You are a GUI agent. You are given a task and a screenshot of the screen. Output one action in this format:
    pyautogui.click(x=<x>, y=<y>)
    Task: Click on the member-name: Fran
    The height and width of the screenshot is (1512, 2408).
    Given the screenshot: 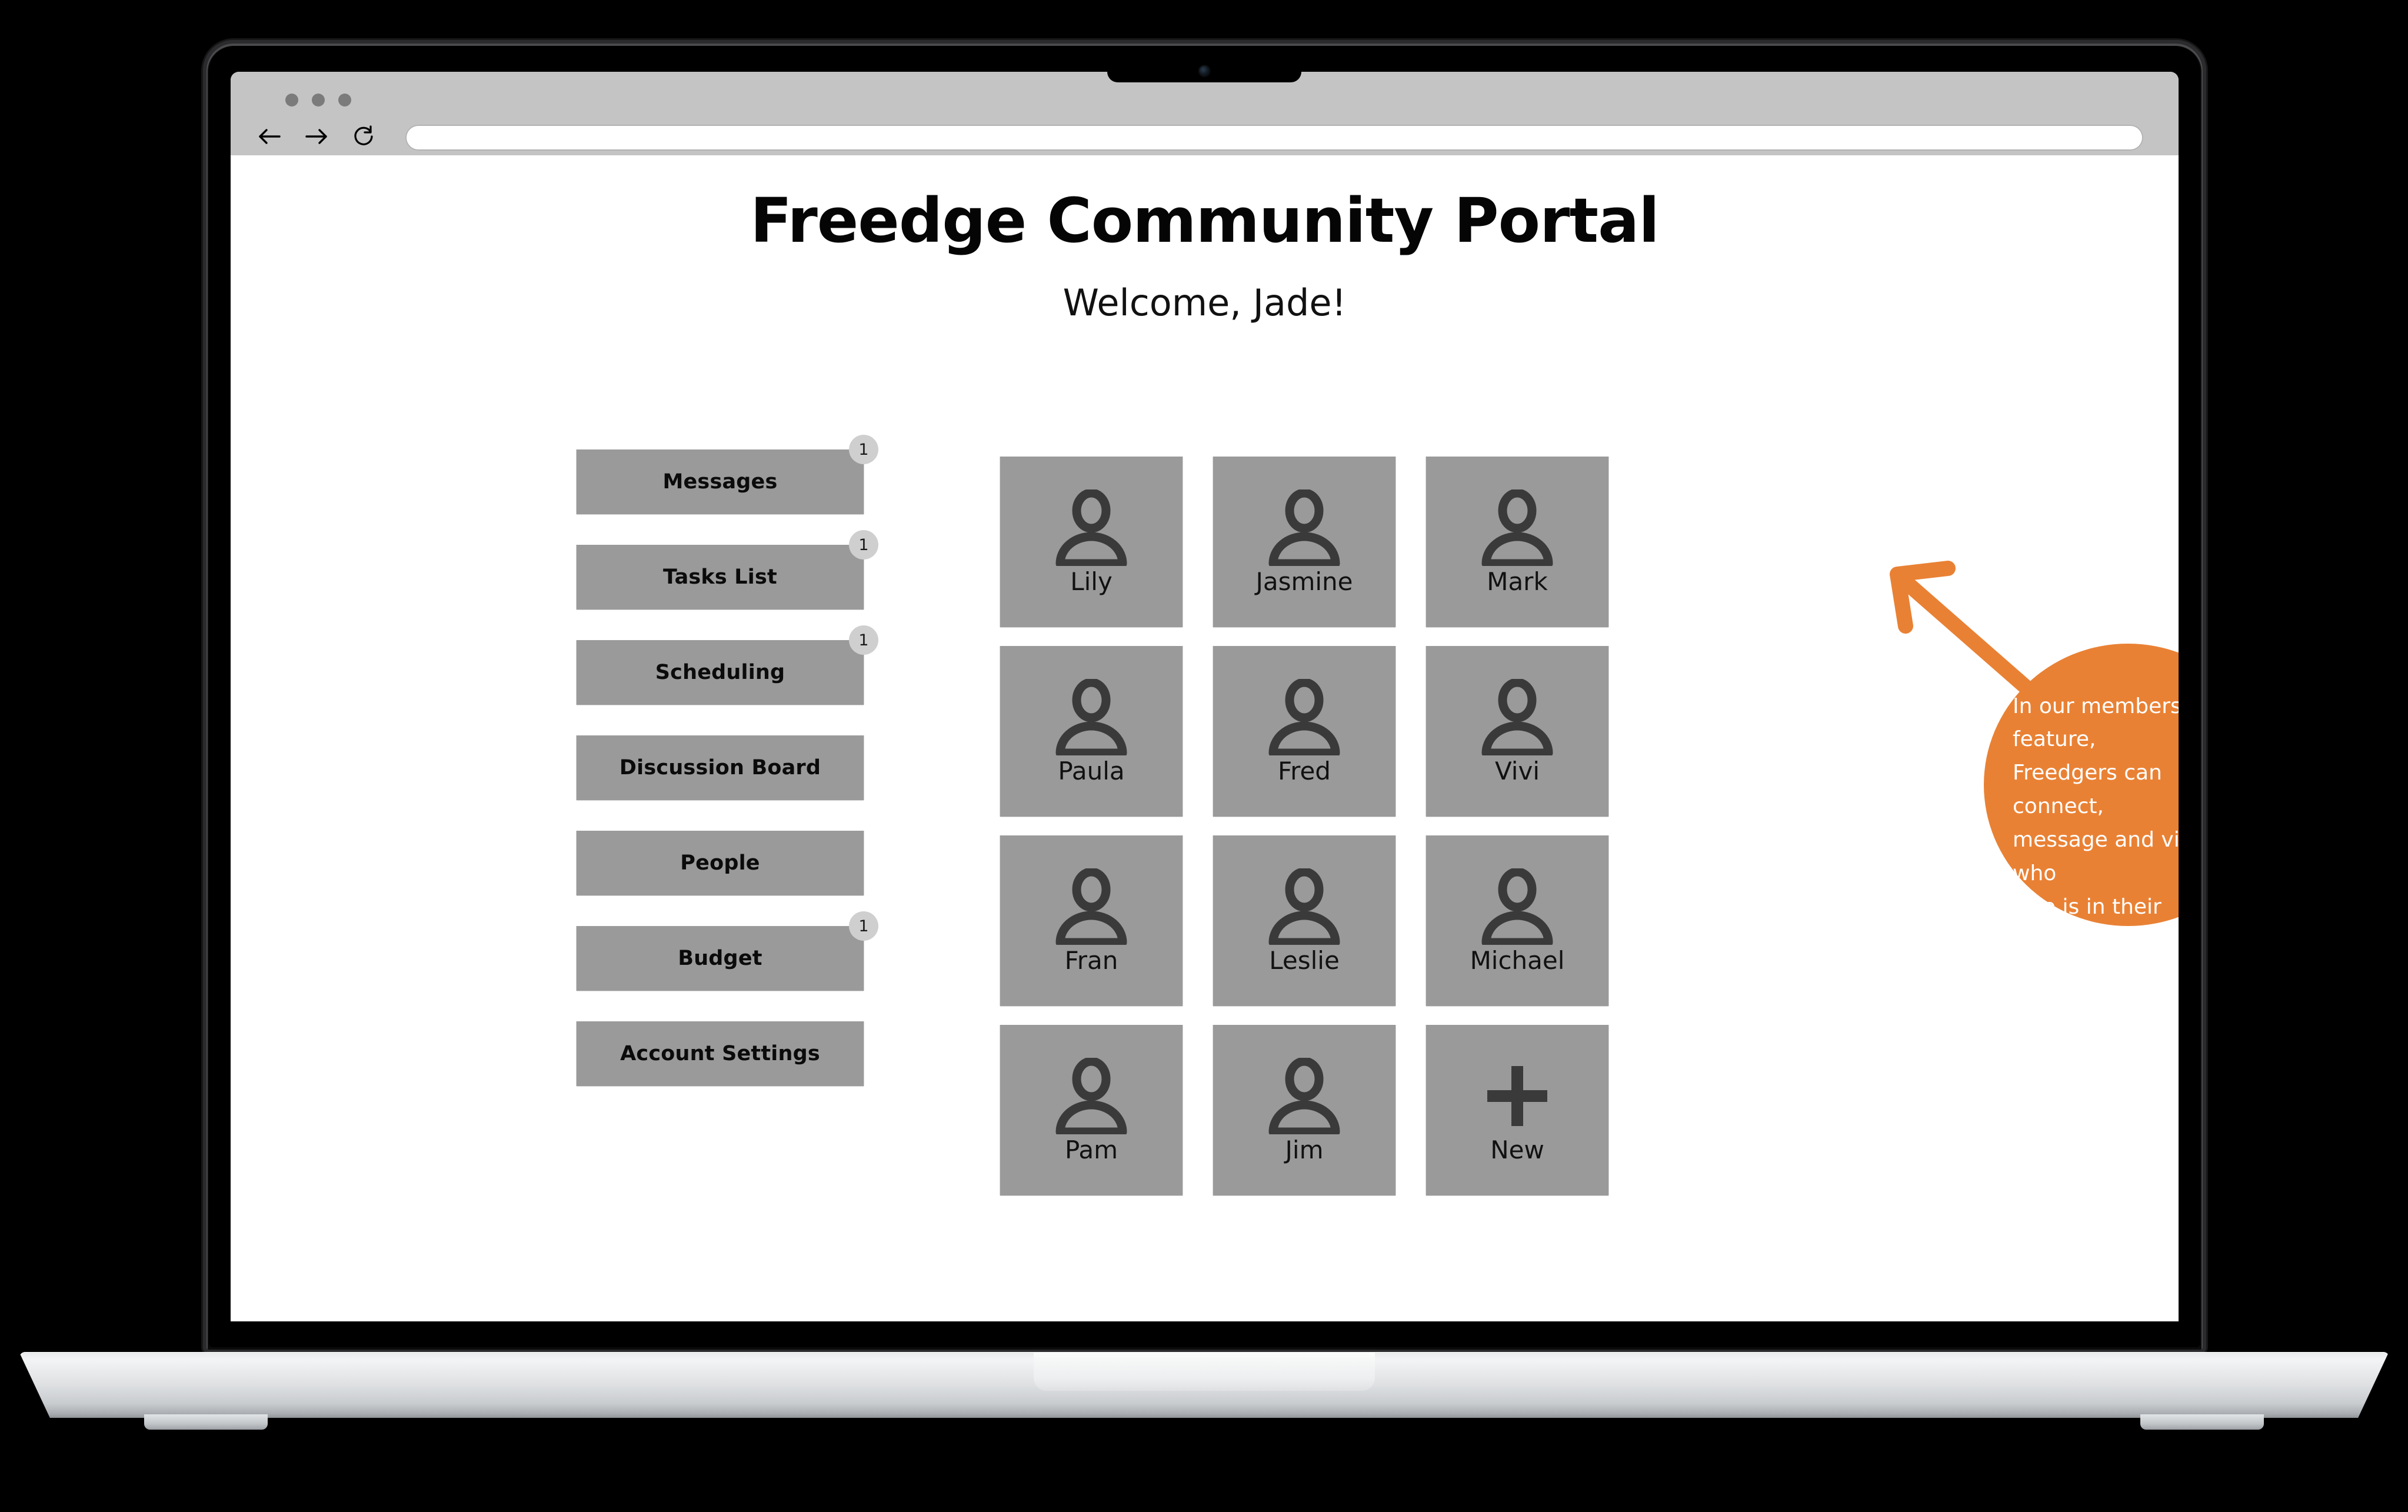 What is the action you would take?
    pyautogui.click(x=1091, y=960)
    